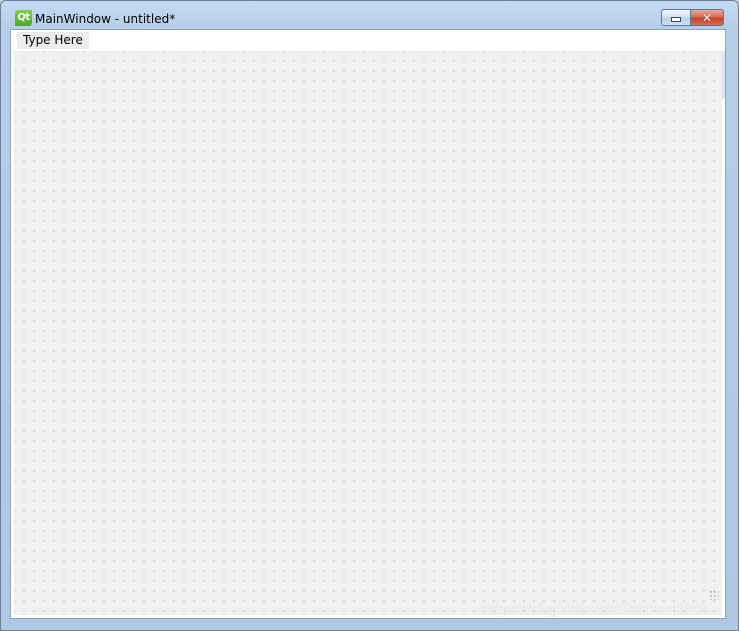  I want to click on close-icon: ✕, so click(707, 17).